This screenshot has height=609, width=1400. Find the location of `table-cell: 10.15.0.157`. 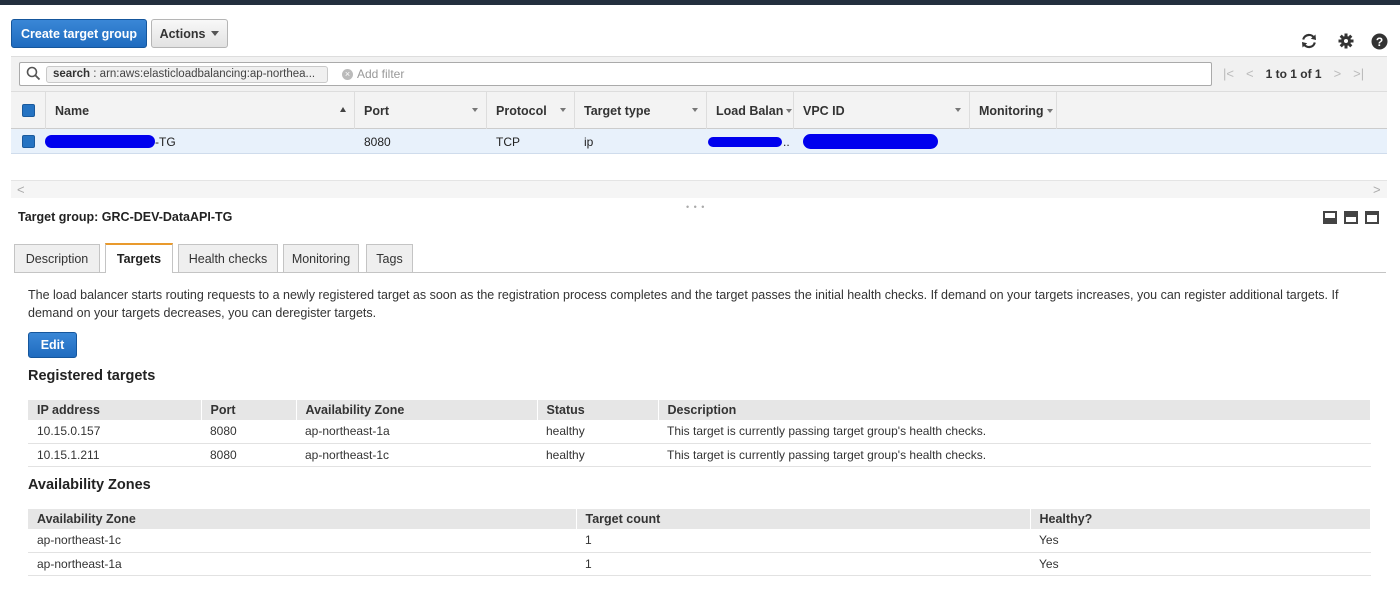

table-cell: 10.15.0.157 is located at coordinates (114, 432).